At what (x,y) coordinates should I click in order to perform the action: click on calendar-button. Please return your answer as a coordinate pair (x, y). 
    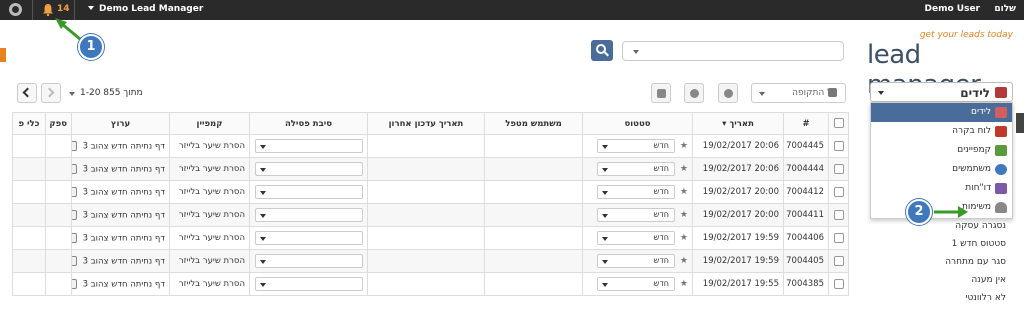
    Looking at the image, I should click on (834, 93).